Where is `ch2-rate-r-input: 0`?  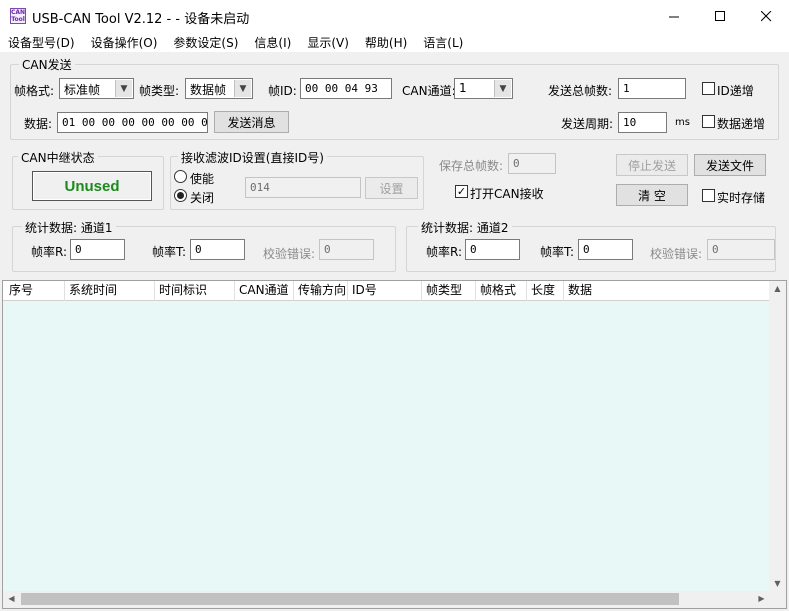 ch2-rate-r-input: 0 is located at coordinates (492, 249).